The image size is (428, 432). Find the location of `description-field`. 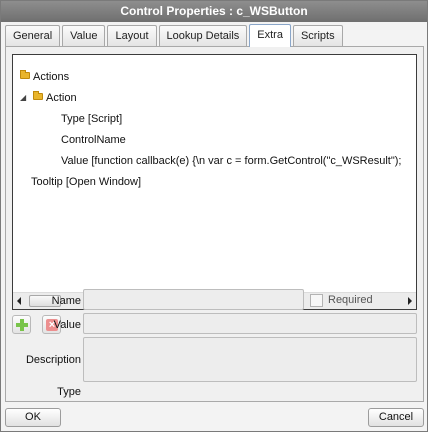

description-field is located at coordinates (250, 359).